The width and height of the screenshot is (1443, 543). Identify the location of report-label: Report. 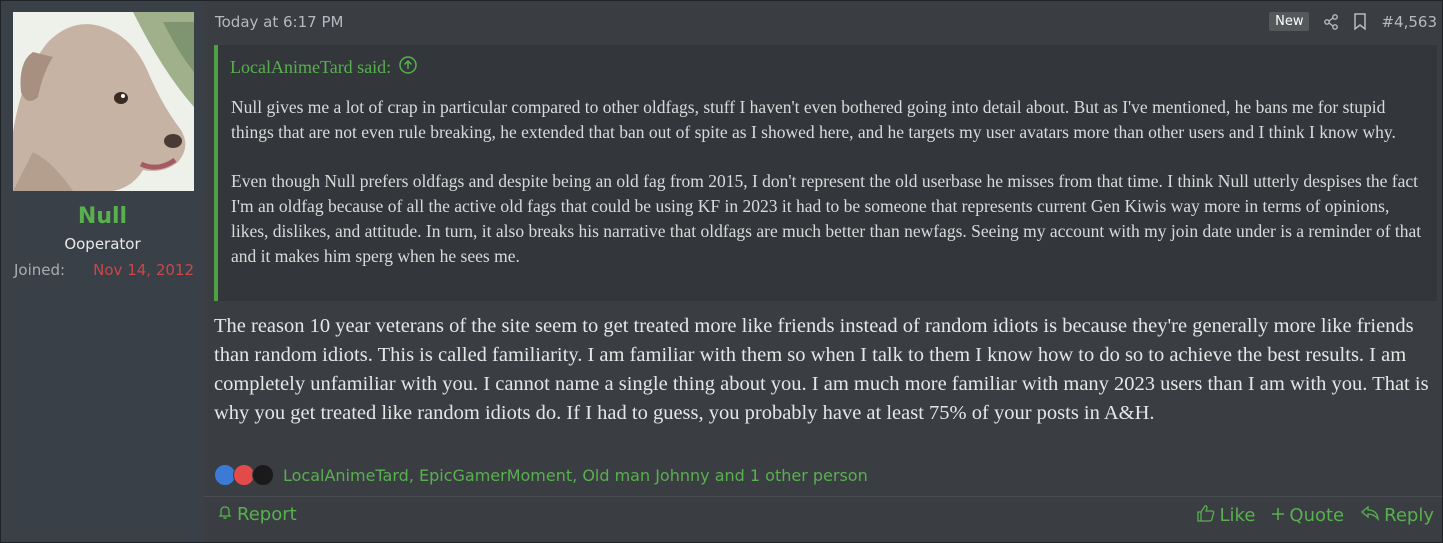
(267, 514).